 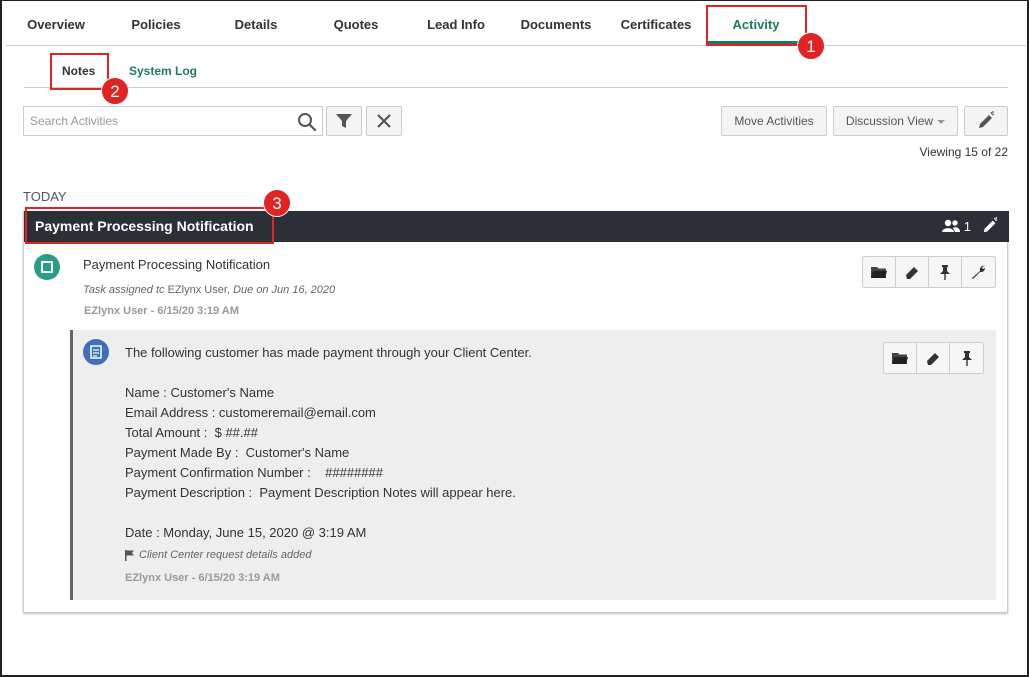 I want to click on note-flag-text: Client Center request details added, so click(x=225, y=555).